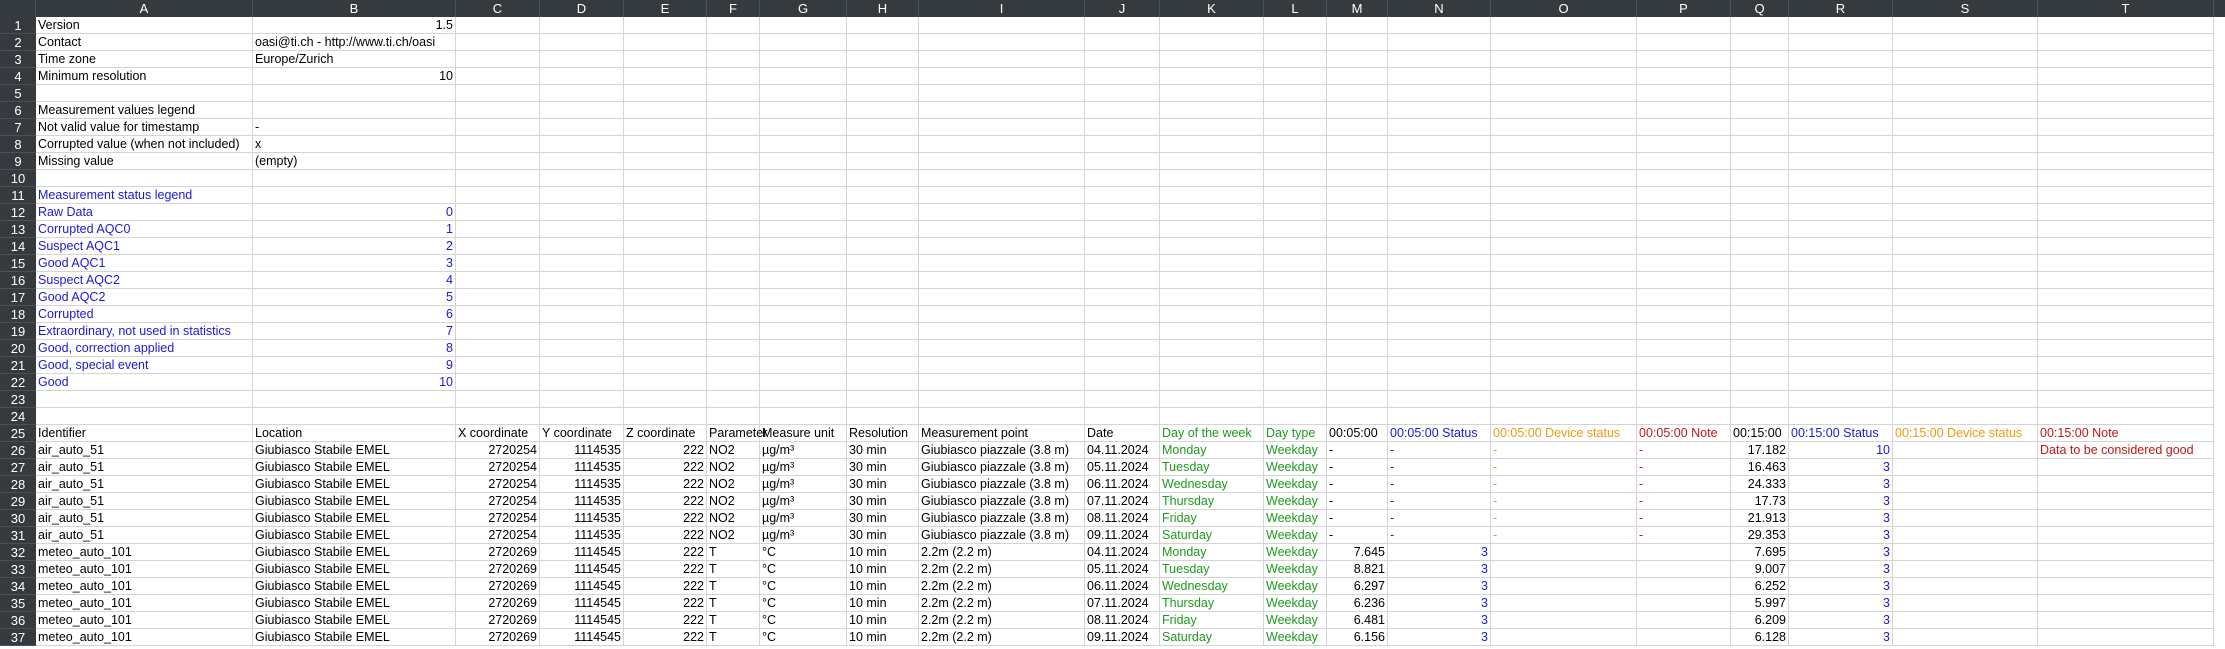 The height and width of the screenshot is (649, 2225). What do you see at coordinates (1357, 297) in the screenshot?
I see `cell-m` at bounding box center [1357, 297].